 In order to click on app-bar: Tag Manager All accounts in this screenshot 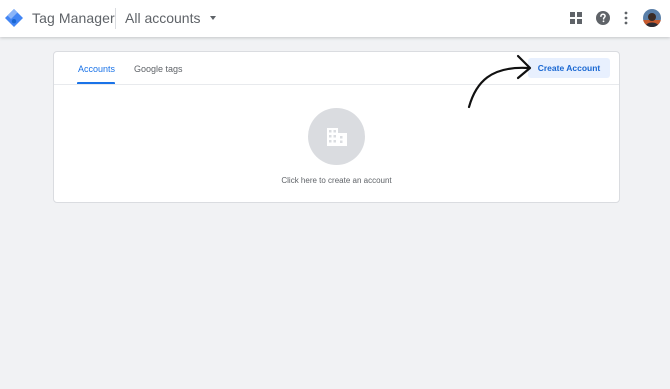, I will do `click(335, 18)`.